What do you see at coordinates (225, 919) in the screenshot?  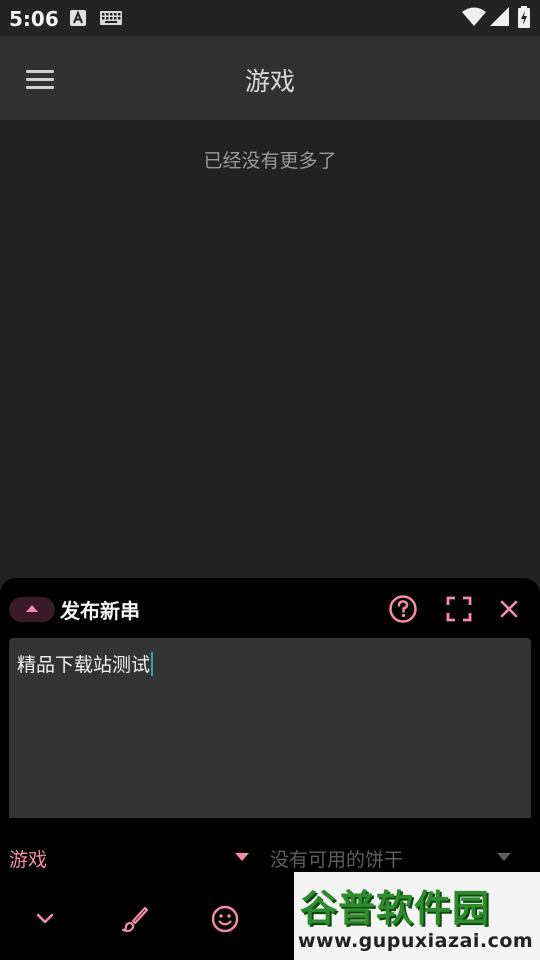 I see `emoji-icon` at bounding box center [225, 919].